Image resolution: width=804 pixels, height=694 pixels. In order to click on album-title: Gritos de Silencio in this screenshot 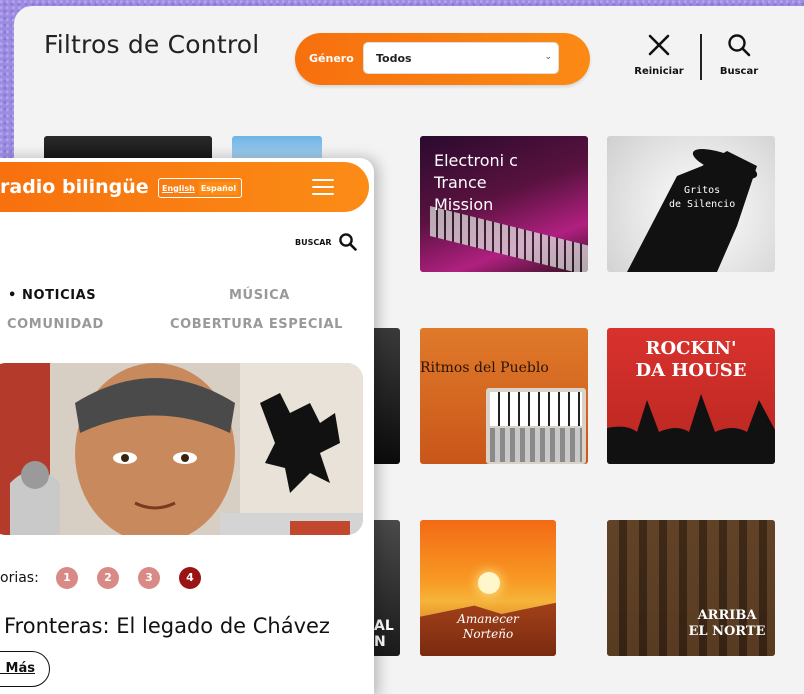, I will do `click(702, 197)`.